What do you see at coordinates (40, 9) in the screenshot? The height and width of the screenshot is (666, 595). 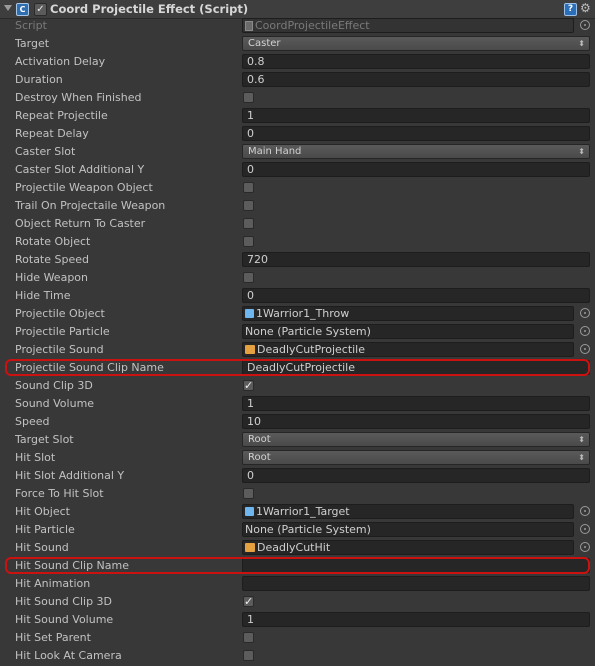 I see `component-enabled-checkbox: ✓` at bounding box center [40, 9].